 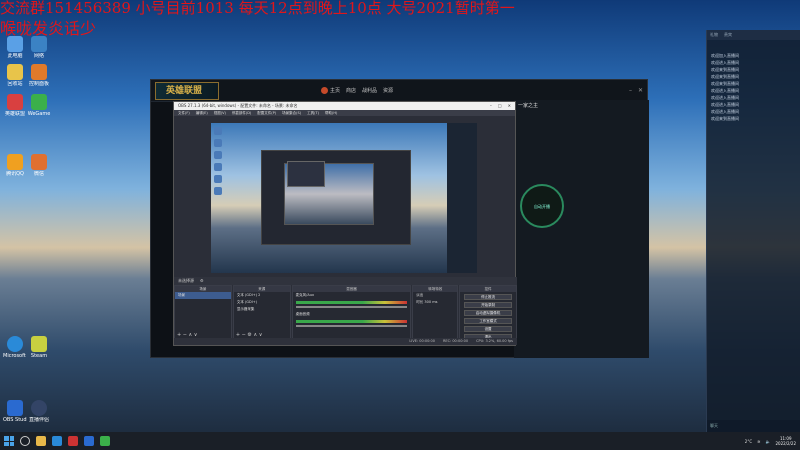 I want to click on desktop-icon-5: 英雄联盟, so click(x=15, y=105).